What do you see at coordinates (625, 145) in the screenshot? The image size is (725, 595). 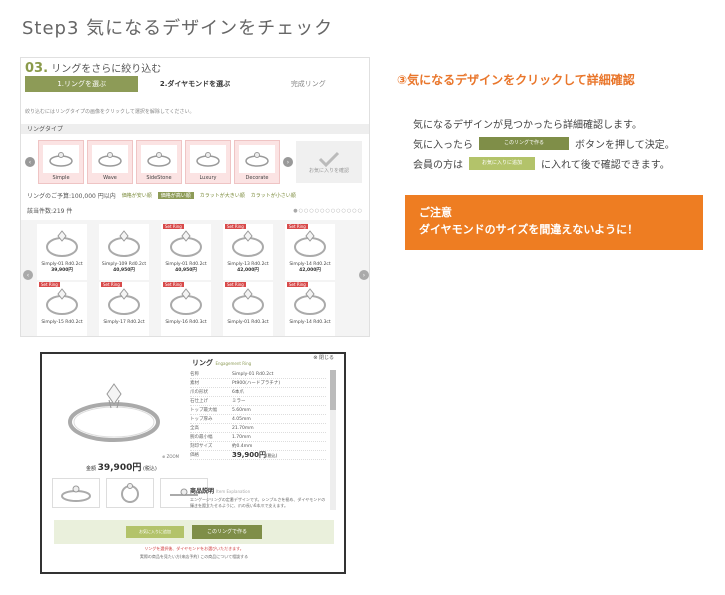 I see `line2-post: ボタンを押して決定。` at bounding box center [625, 145].